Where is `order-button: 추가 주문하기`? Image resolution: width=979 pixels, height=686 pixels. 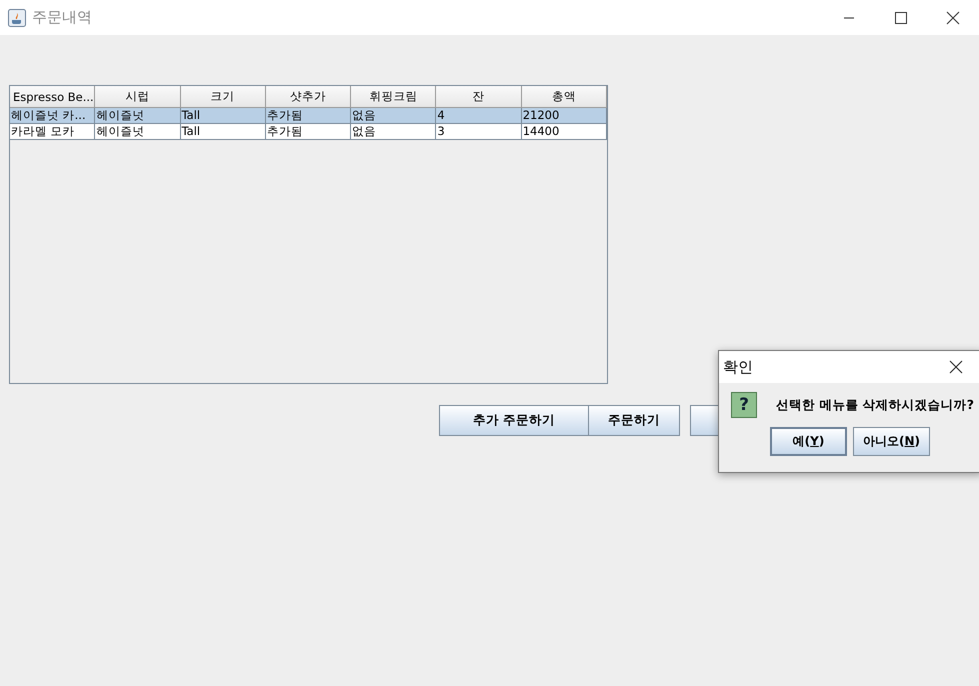
order-button: 추가 주문하기 is located at coordinates (514, 420).